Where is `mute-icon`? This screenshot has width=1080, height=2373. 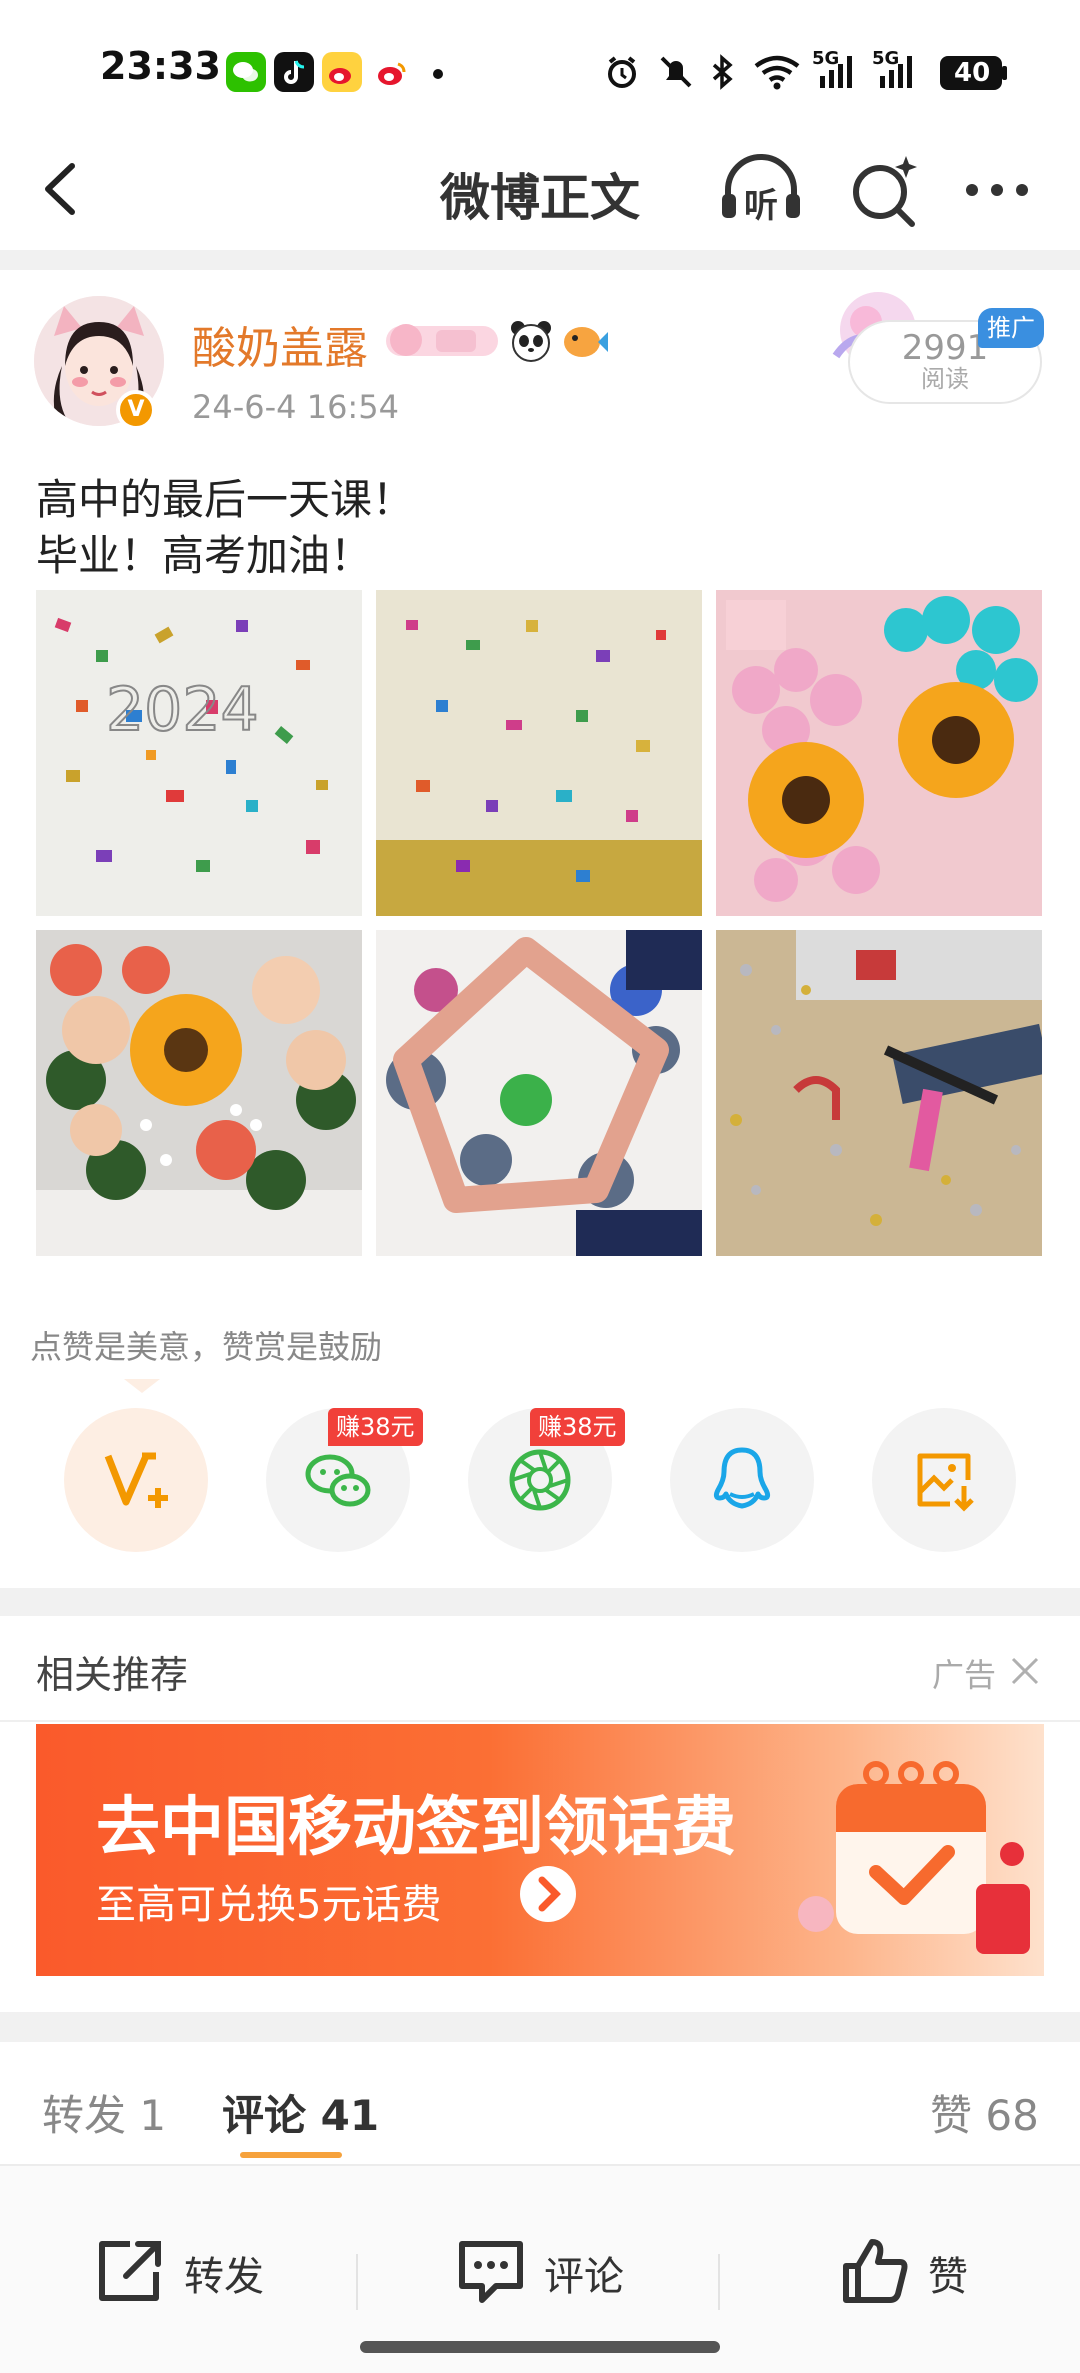 mute-icon is located at coordinates (676, 72).